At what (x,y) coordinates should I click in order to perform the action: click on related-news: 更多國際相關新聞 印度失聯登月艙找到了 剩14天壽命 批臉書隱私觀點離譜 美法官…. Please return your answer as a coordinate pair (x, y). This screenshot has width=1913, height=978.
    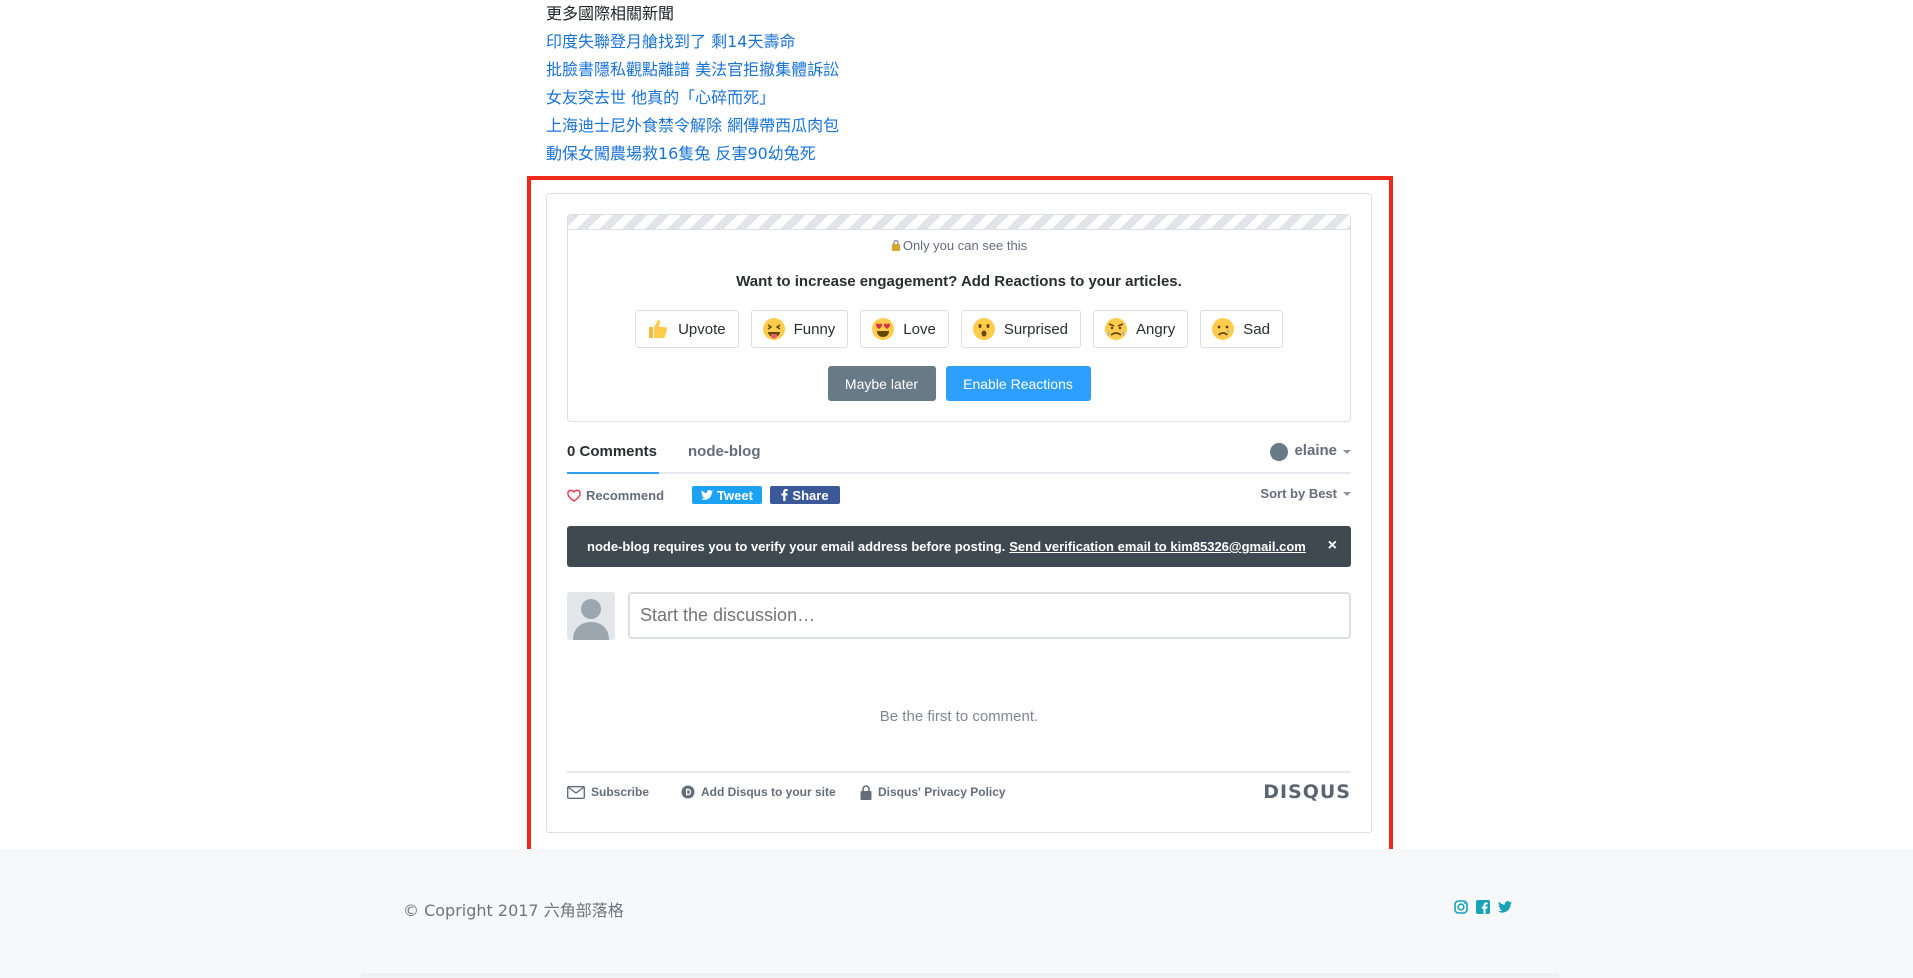
    Looking at the image, I should click on (746, 86).